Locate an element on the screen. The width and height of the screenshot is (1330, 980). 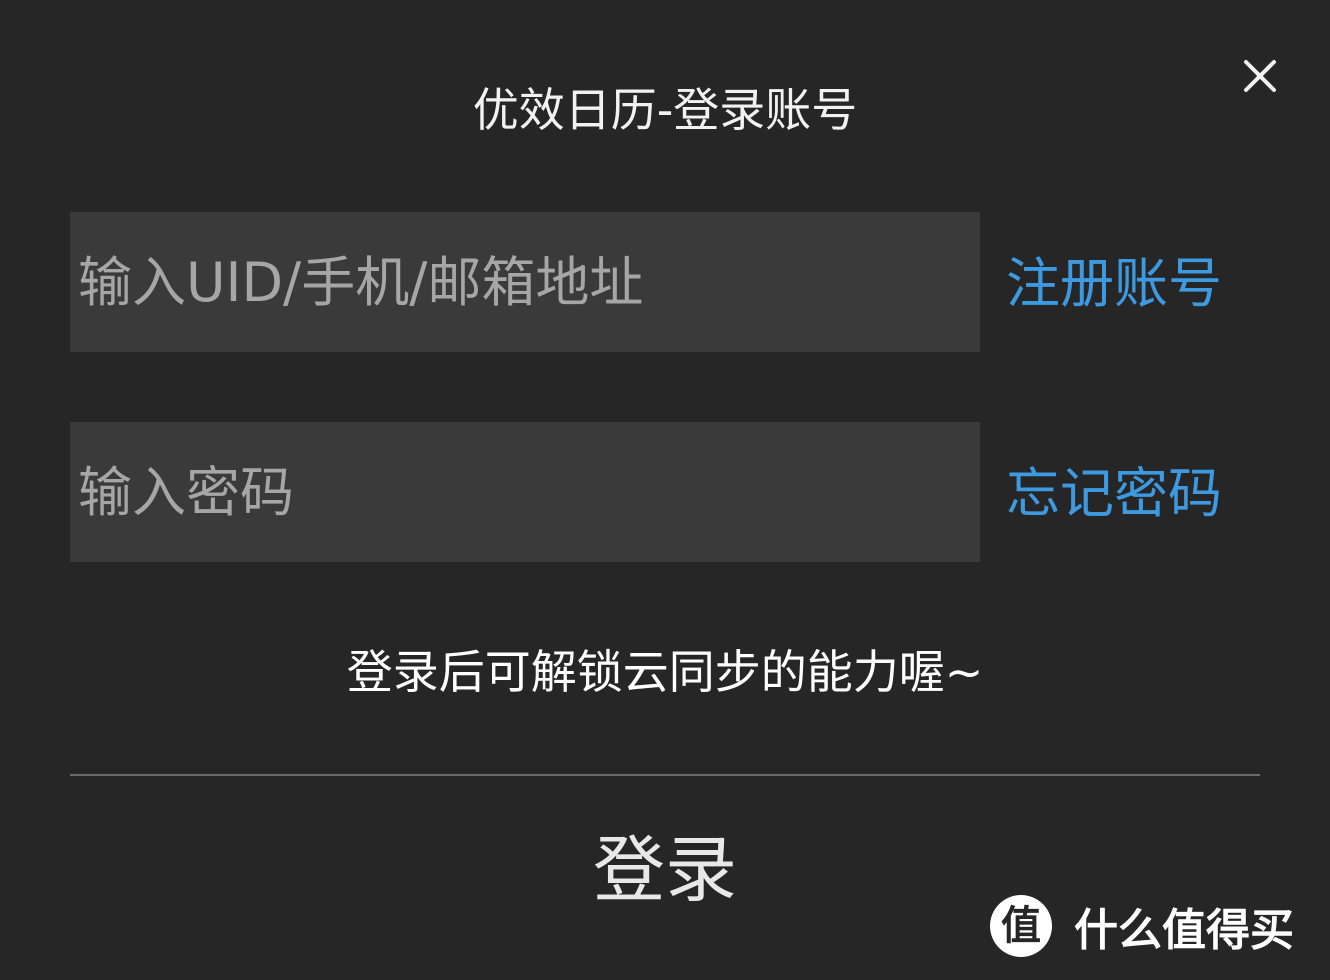
close-button is located at coordinates (1260, 76).